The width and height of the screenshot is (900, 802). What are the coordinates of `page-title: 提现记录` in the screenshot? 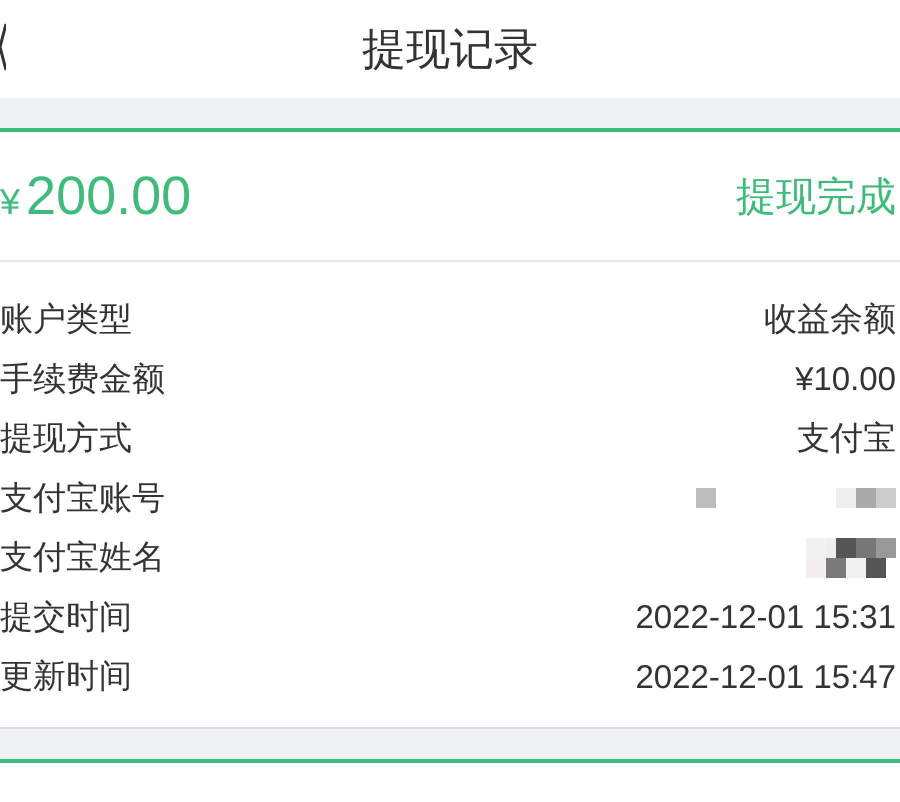 It's located at (450, 50).